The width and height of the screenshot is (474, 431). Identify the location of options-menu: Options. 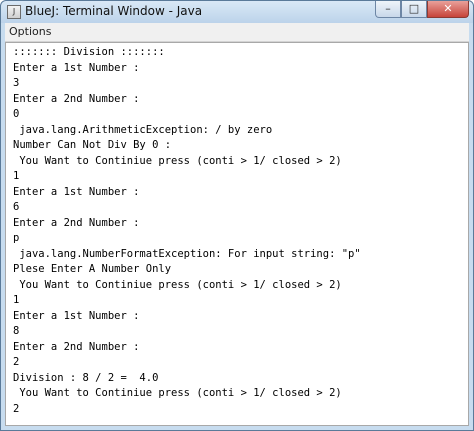
(30, 31).